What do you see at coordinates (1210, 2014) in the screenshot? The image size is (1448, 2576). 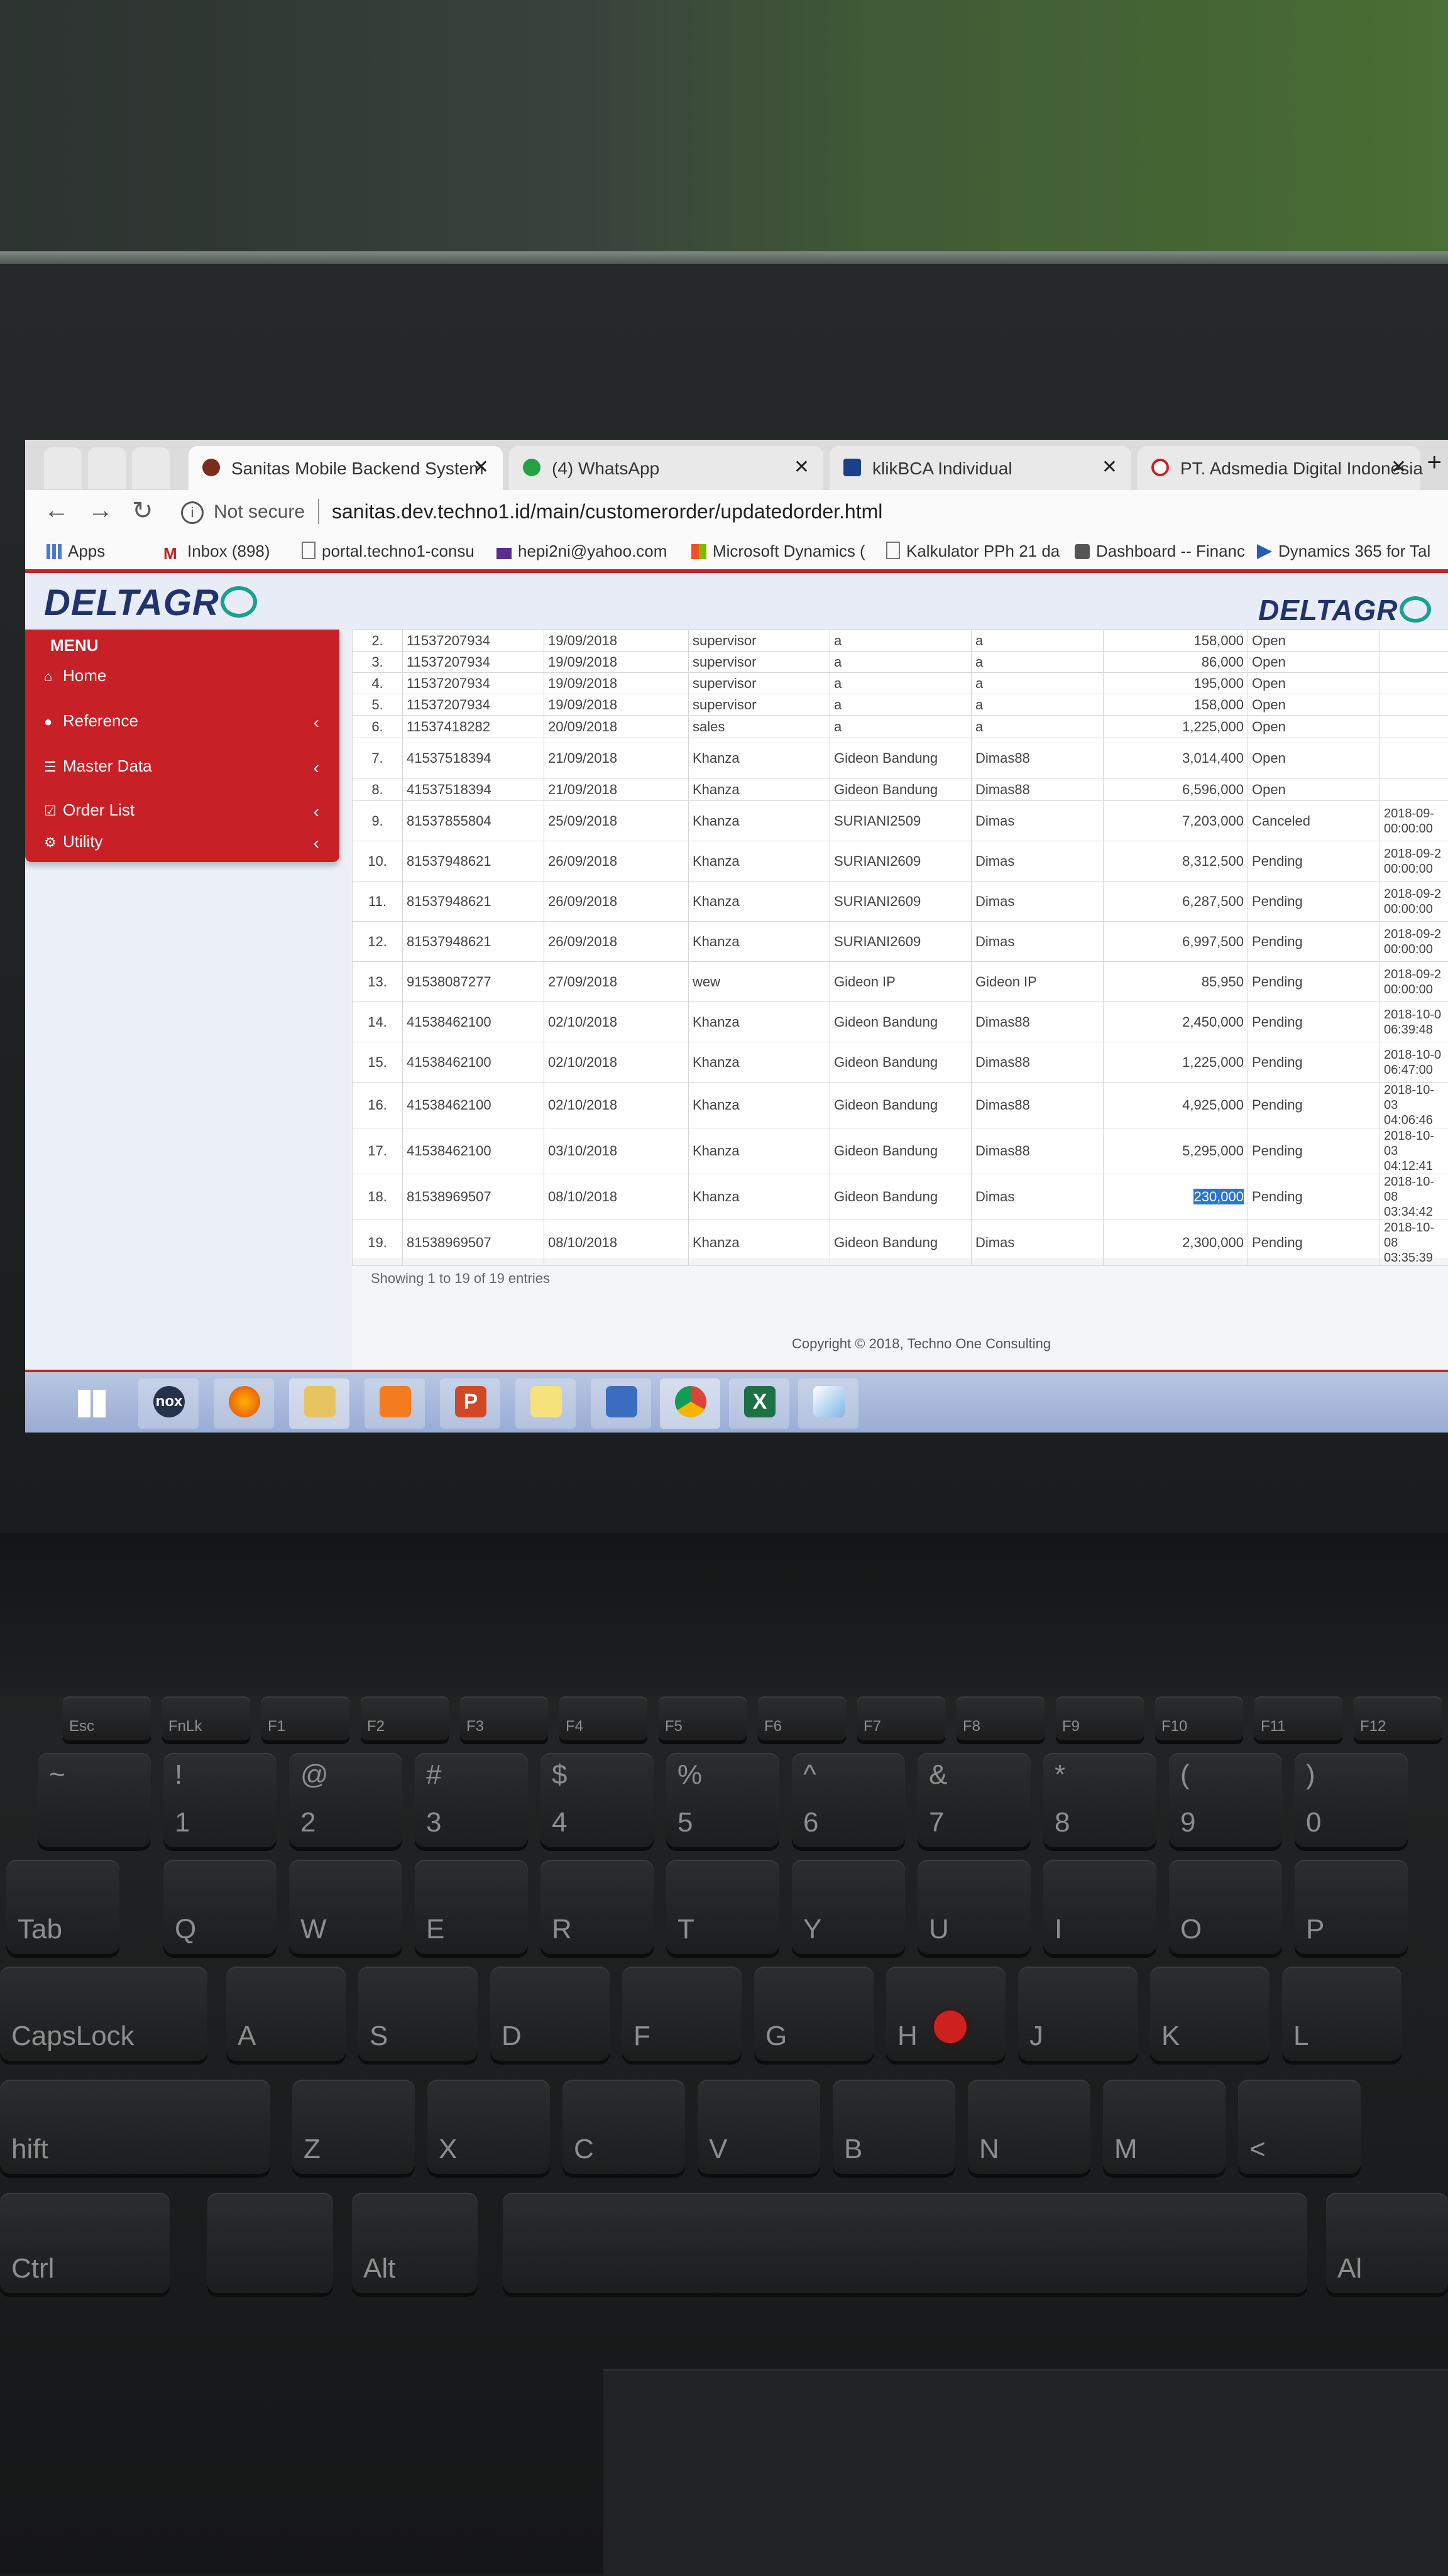 I see `key-letter: K` at bounding box center [1210, 2014].